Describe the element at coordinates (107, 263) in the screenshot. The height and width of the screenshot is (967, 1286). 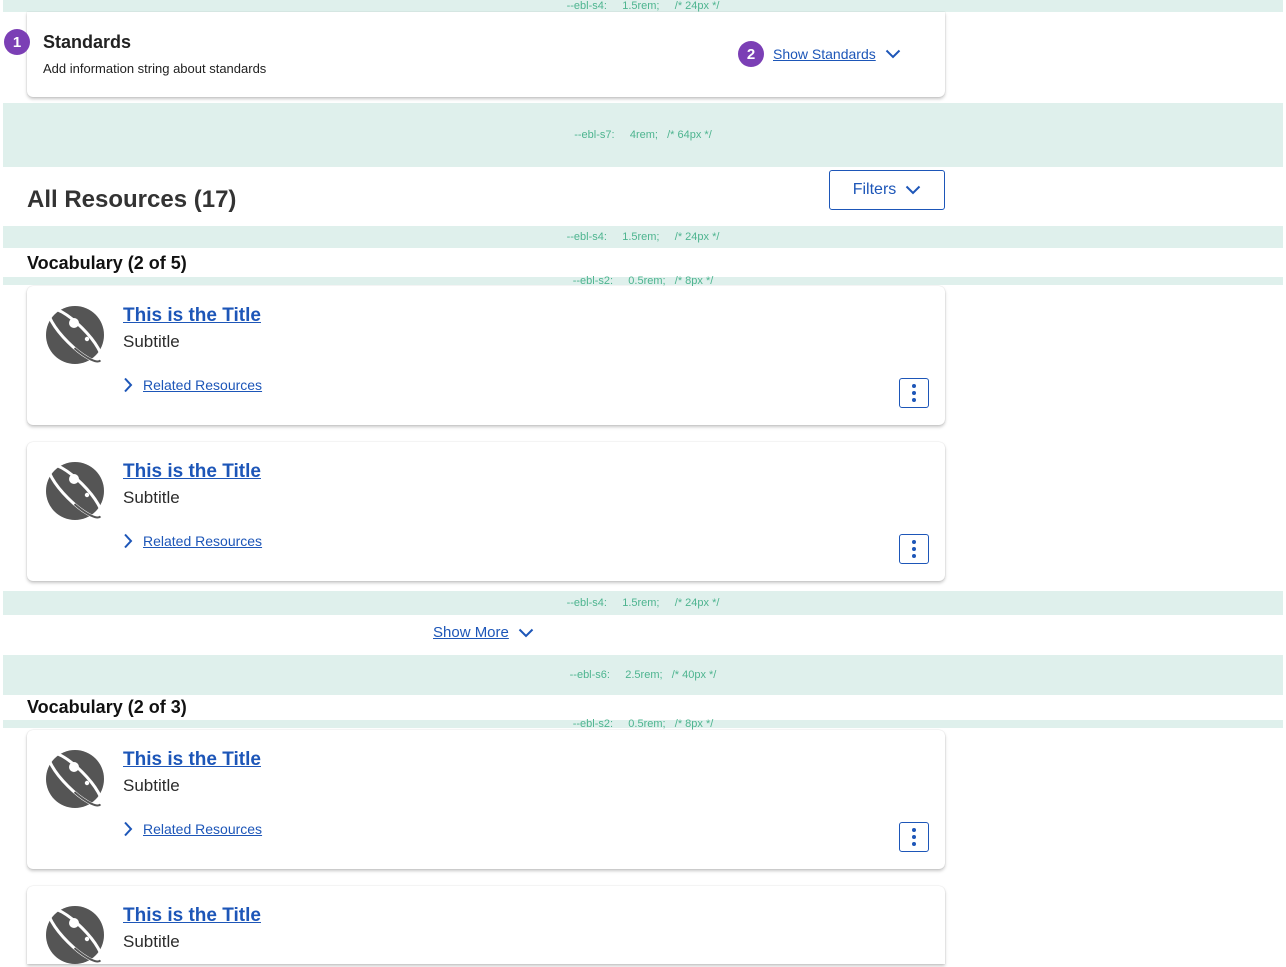
I see `section-title: Vocabulary (2 of 5)` at that location.